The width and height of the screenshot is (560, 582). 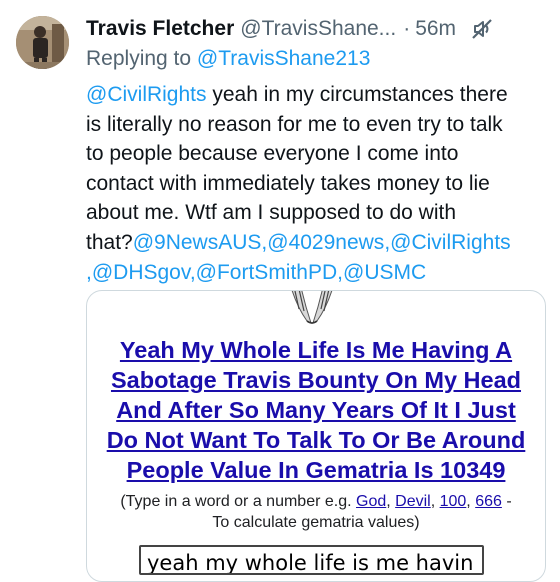 What do you see at coordinates (283, 58) in the screenshot?
I see `reply-to-mention: @TravisShane213` at bounding box center [283, 58].